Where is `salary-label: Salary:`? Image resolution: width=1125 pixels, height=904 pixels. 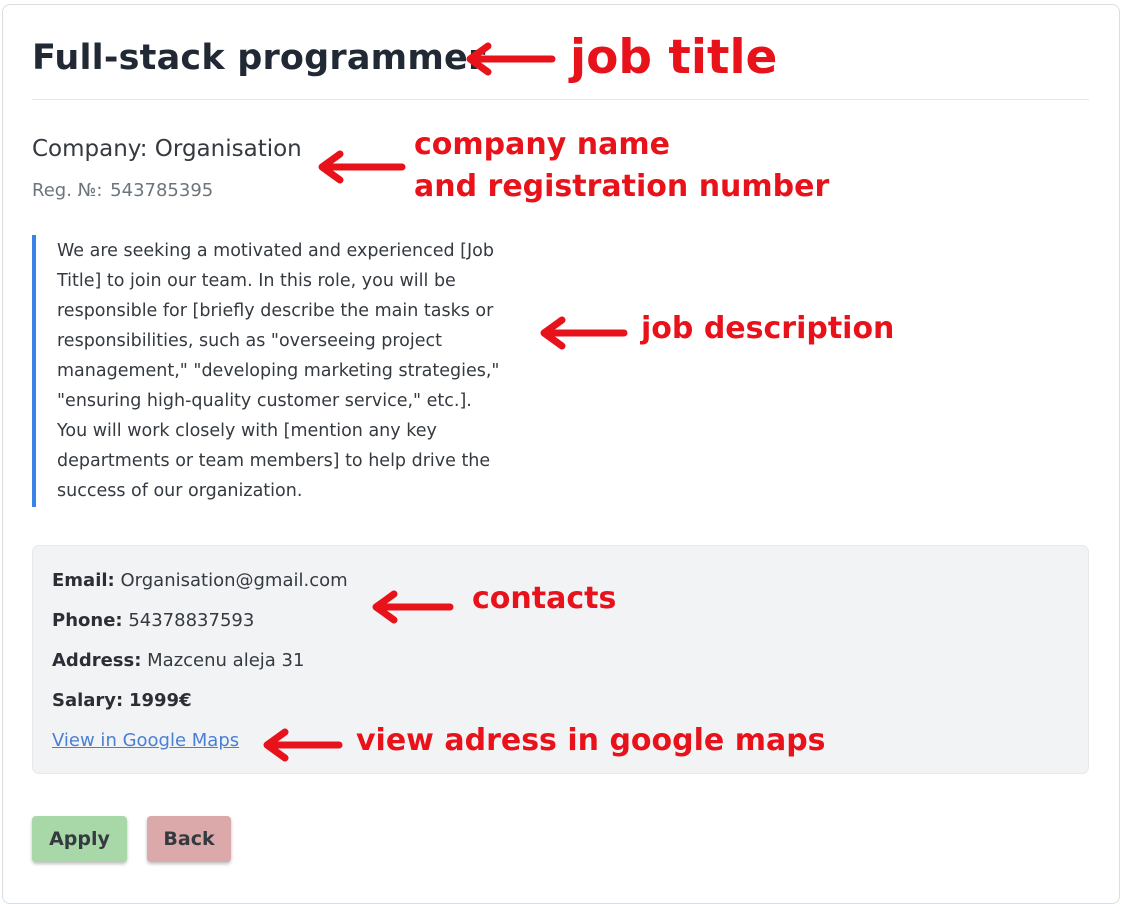 salary-label: Salary: is located at coordinates (88, 700).